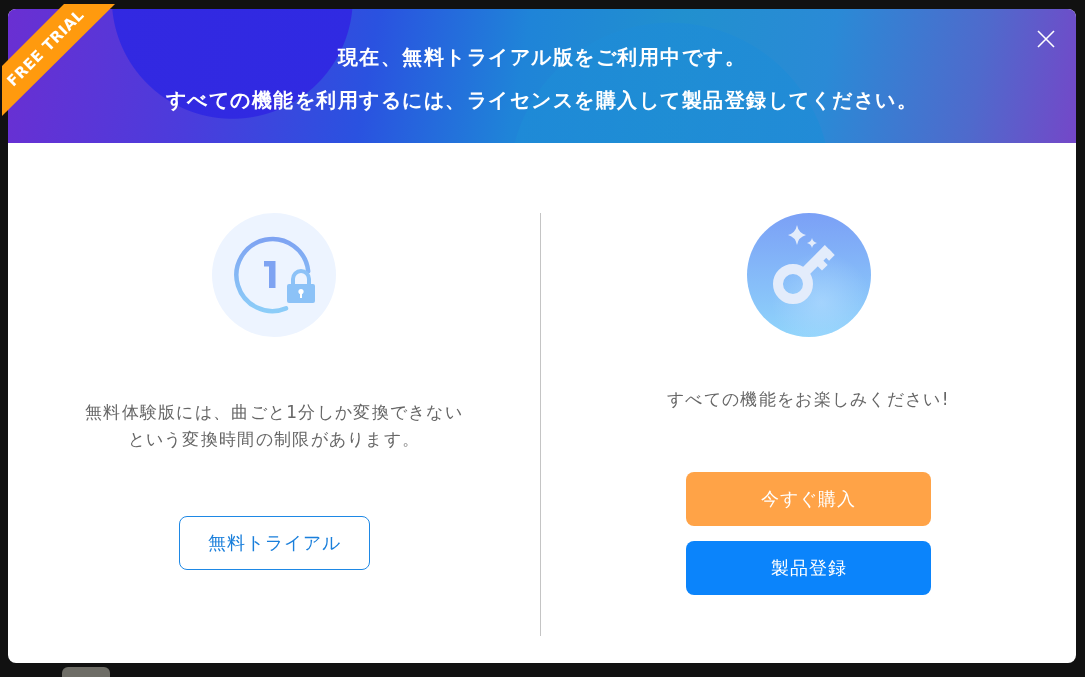 Image resolution: width=1085 pixels, height=677 pixels. I want to click on close-icon, so click(1046, 39).